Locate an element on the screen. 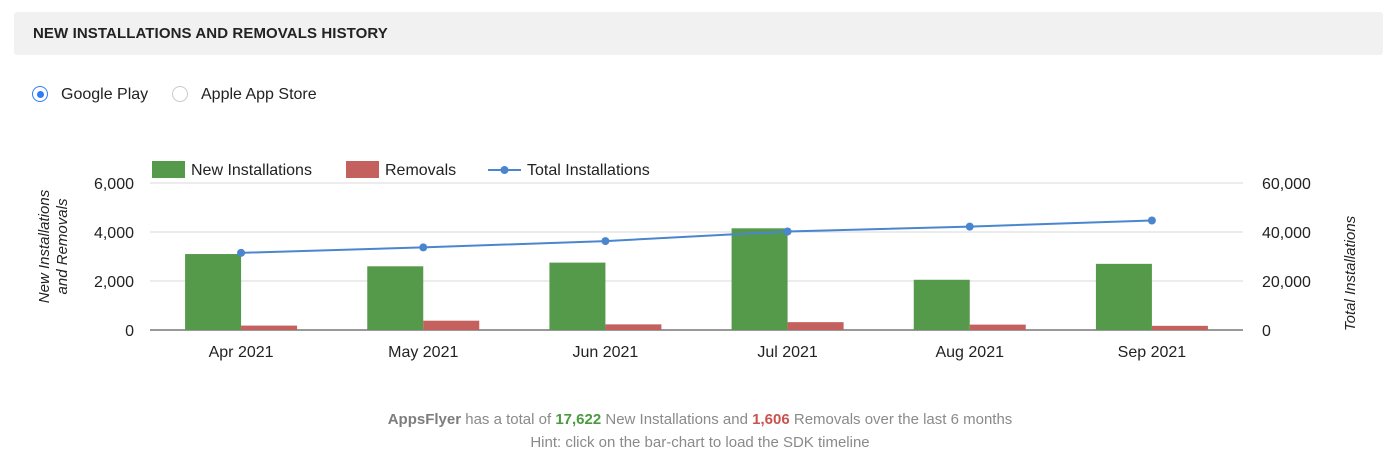  x-tick-label: Jun 2021 is located at coordinates (605, 352).